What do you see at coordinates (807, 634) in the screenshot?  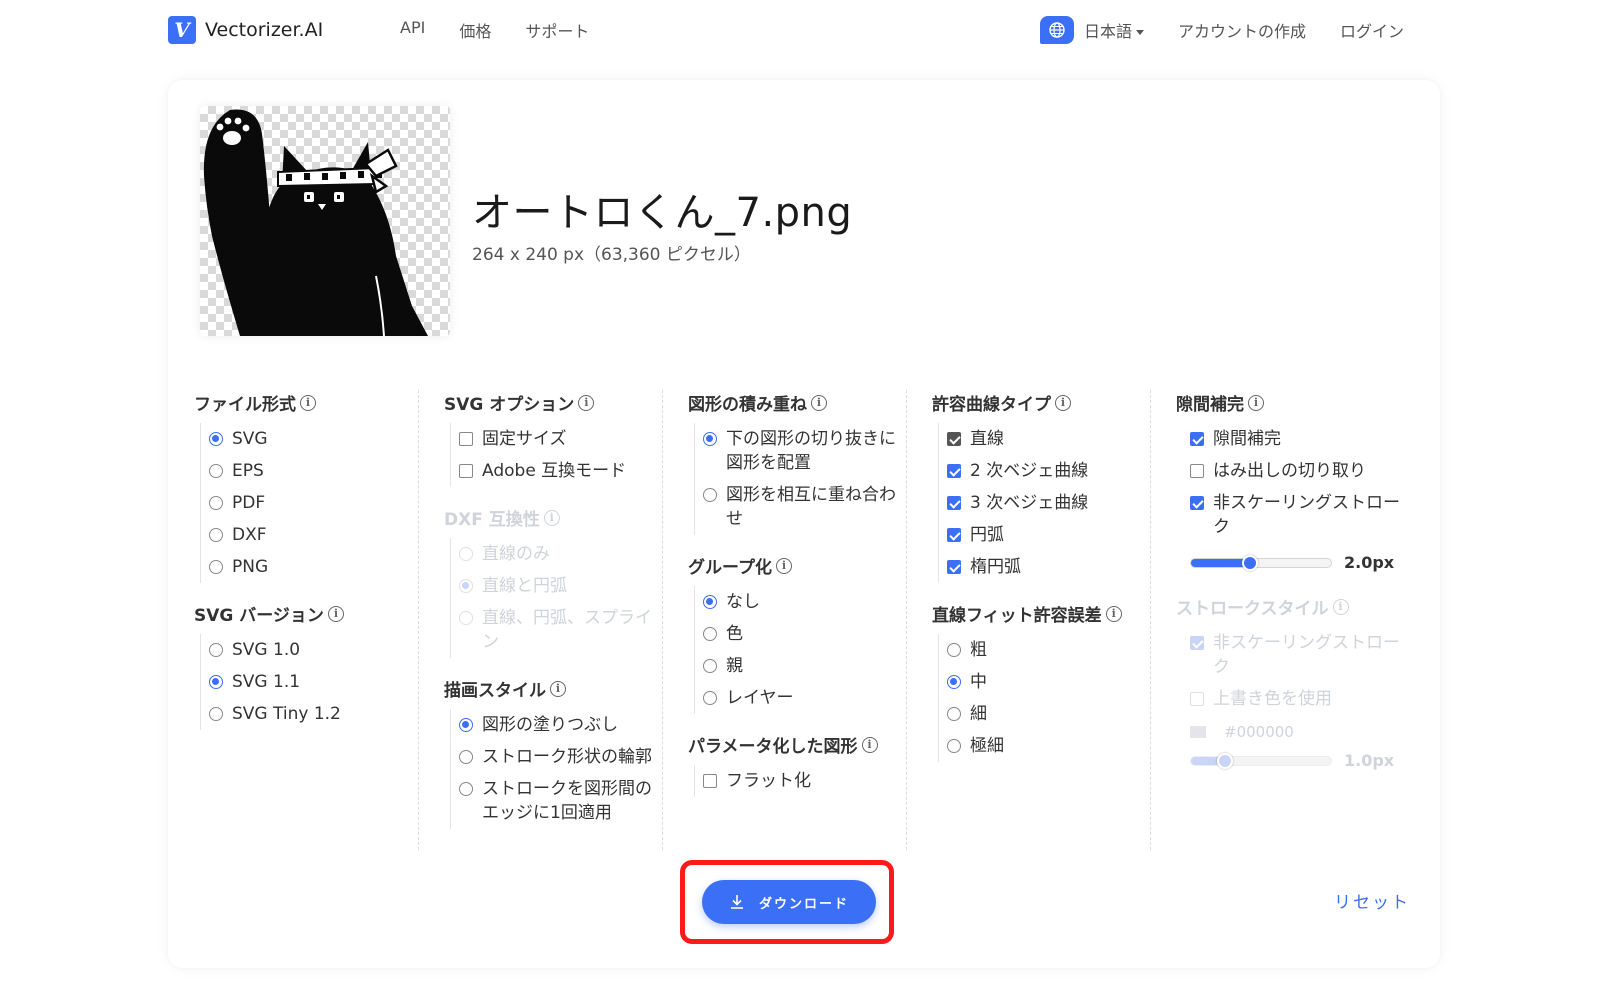 I see `group-color-option: 色` at bounding box center [807, 634].